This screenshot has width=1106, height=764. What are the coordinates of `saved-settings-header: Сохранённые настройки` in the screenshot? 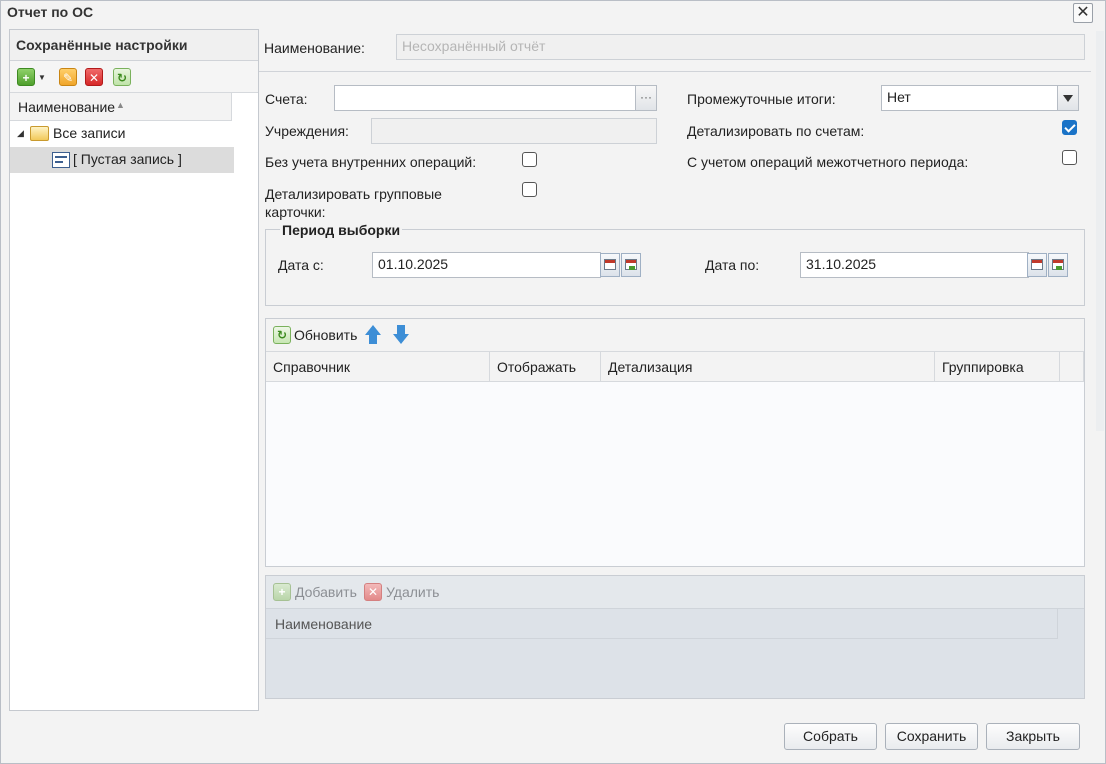 It's located at (134, 45).